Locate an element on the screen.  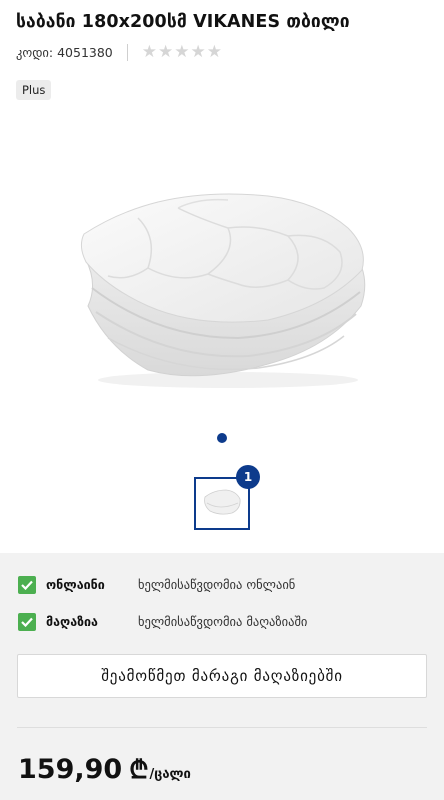
price-amount: 159,90 is located at coordinates (70, 769).